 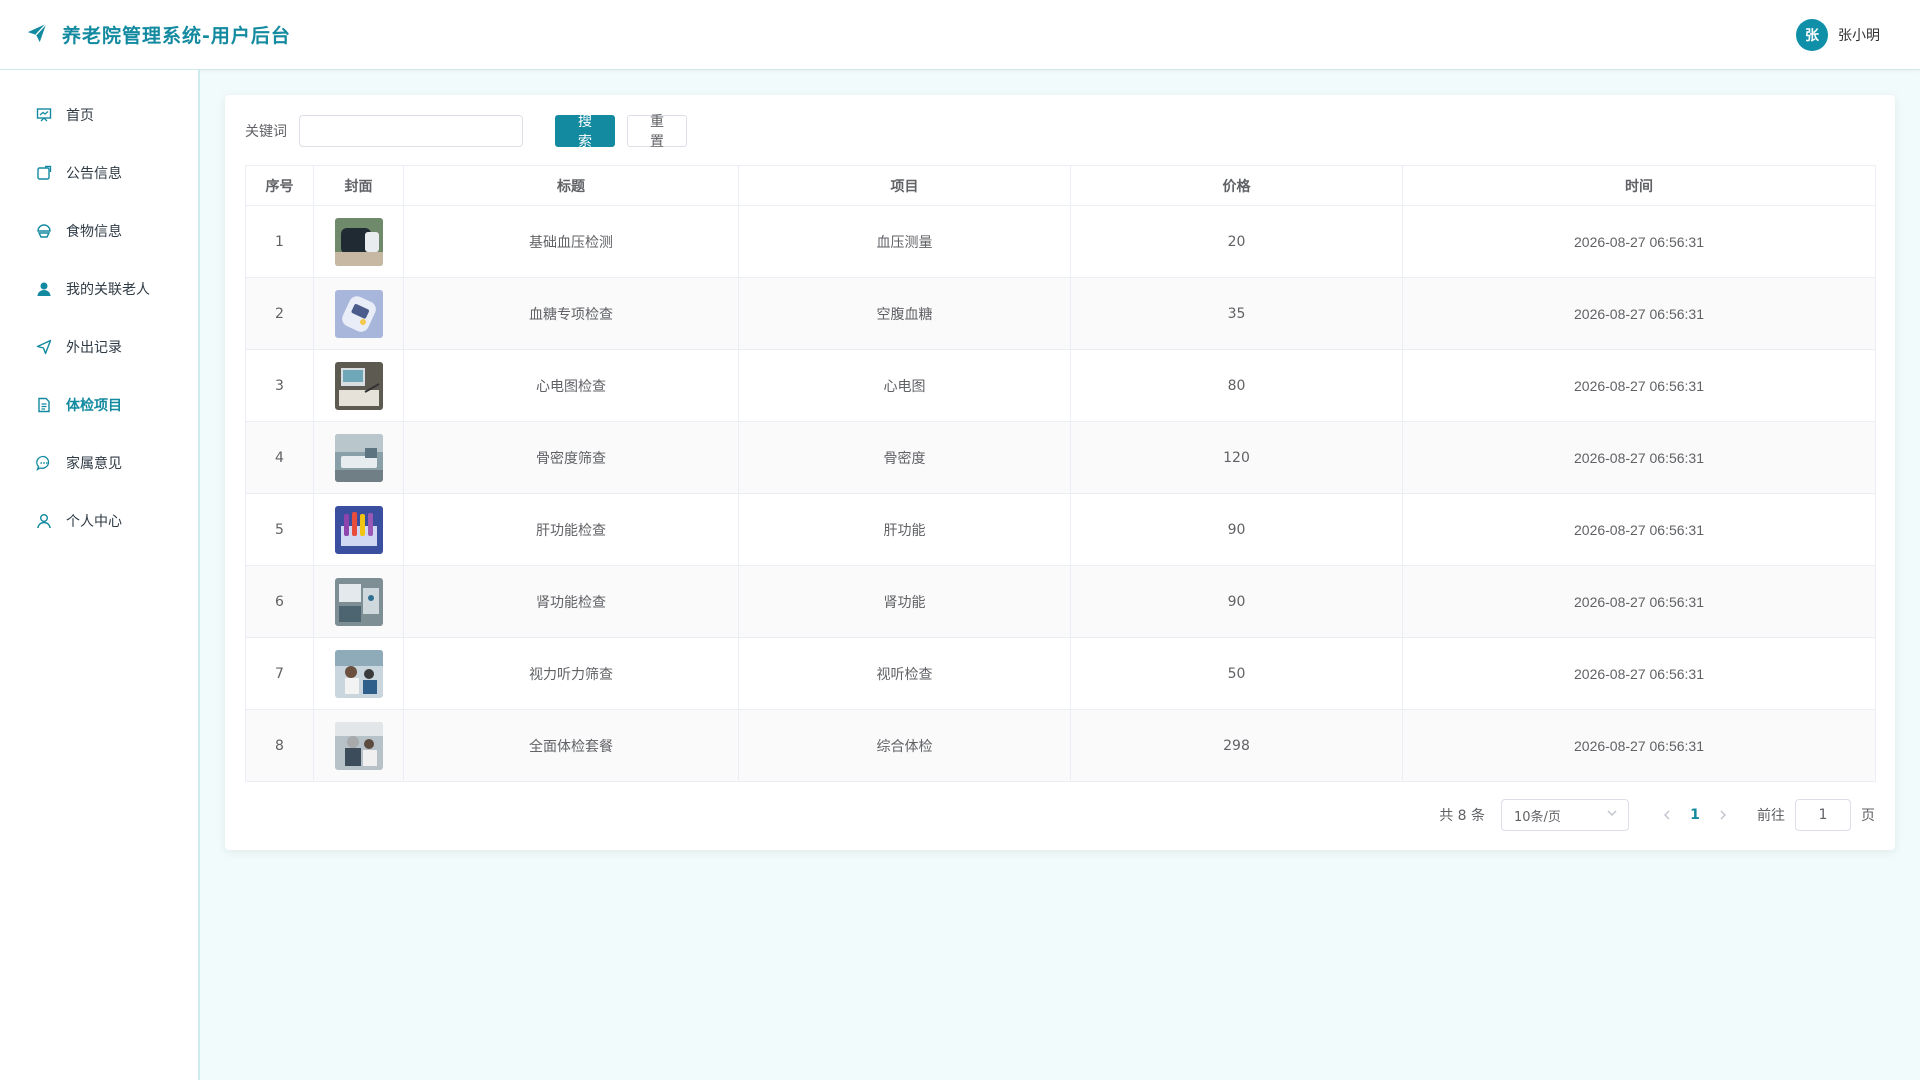 I want to click on sidebar-item-notice: 公告信息, so click(x=99, y=173).